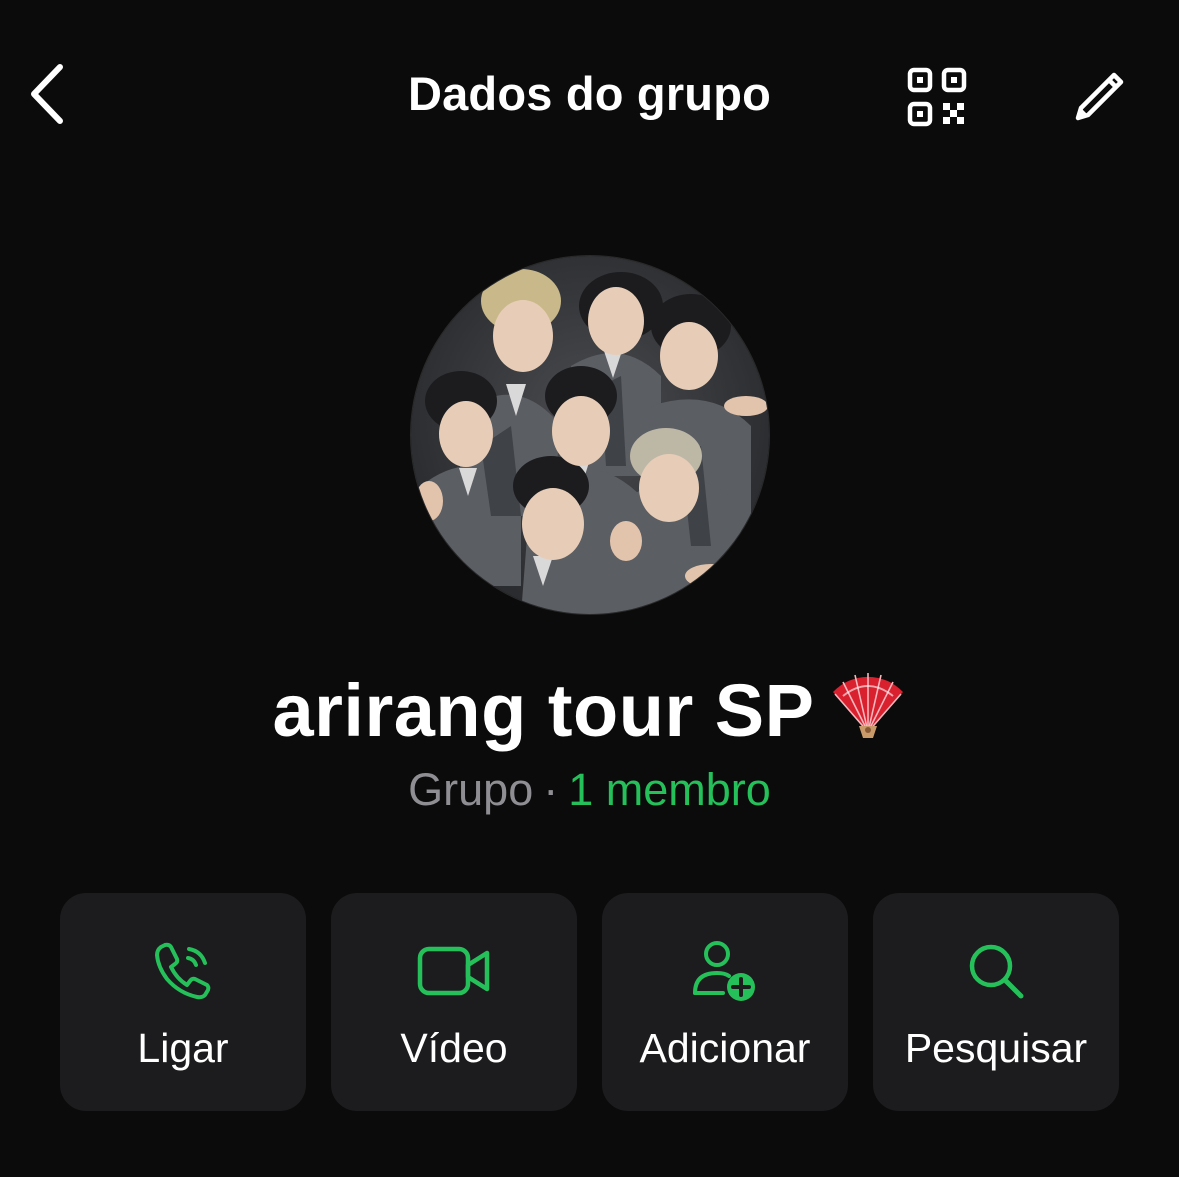  Describe the element at coordinates (996, 1048) in the screenshot. I see `search-label: Pesquisar` at that location.